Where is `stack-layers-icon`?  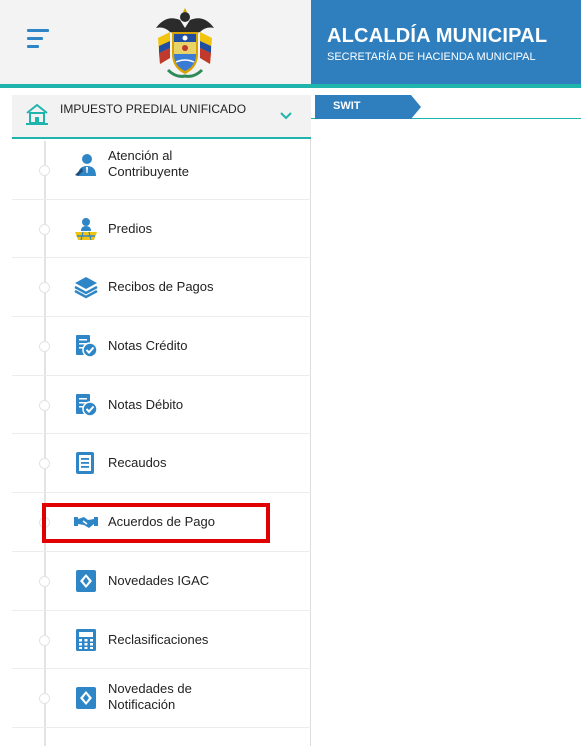 stack-layers-icon is located at coordinates (86, 288).